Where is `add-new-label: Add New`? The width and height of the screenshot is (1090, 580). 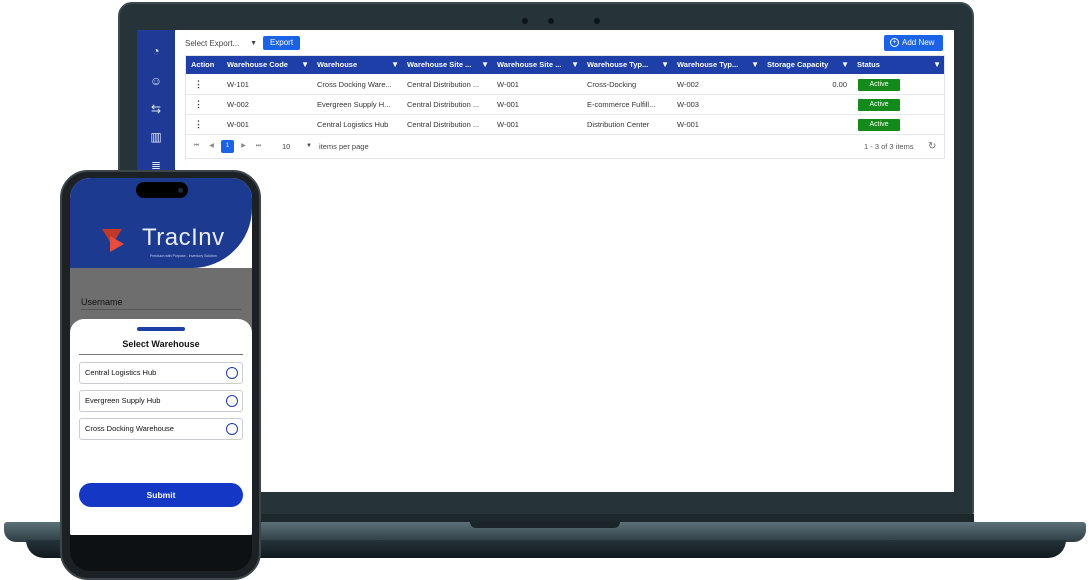
add-new-label: Add New is located at coordinates (918, 42).